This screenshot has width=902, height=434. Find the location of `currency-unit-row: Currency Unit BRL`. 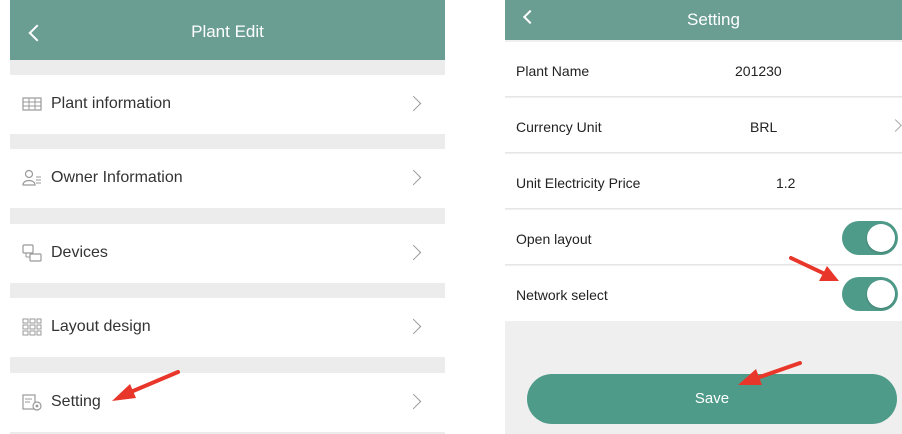

currency-unit-row: Currency Unit BRL is located at coordinates (703, 125).